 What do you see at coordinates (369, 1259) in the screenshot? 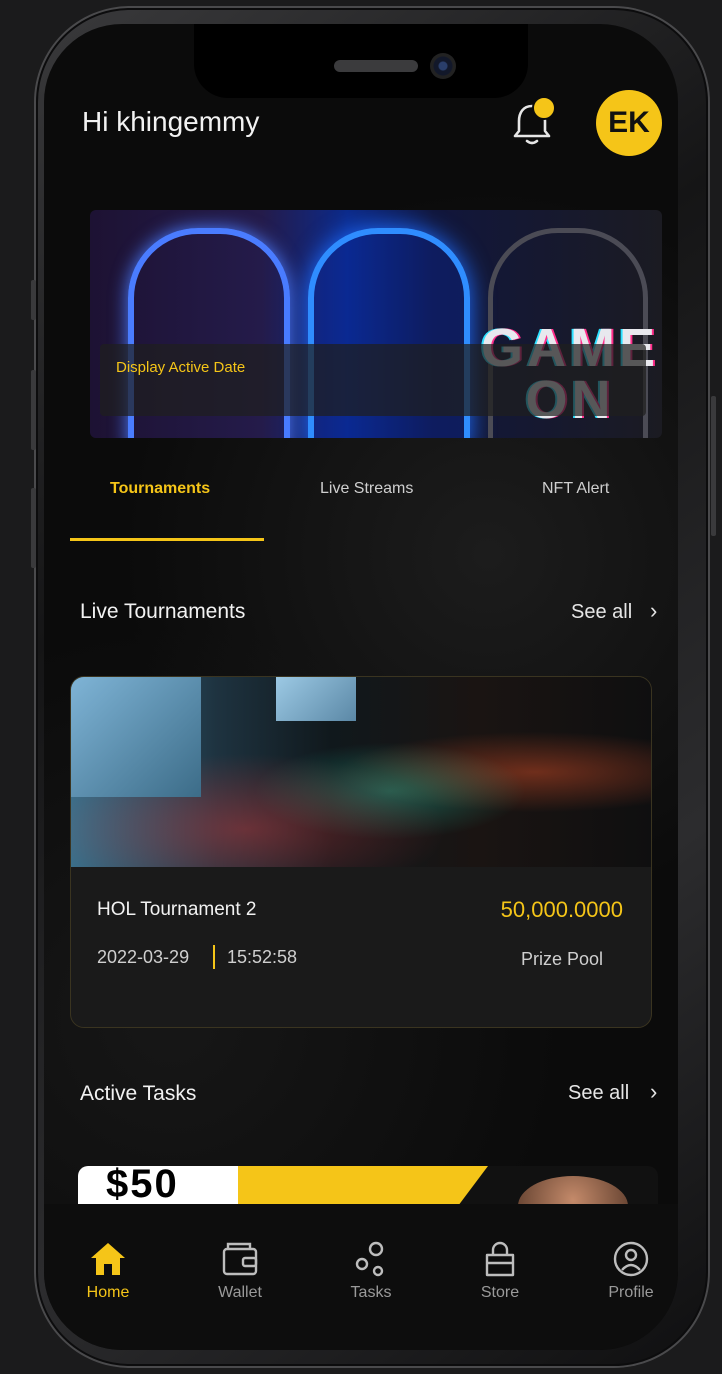
I see `tasks-icon` at bounding box center [369, 1259].